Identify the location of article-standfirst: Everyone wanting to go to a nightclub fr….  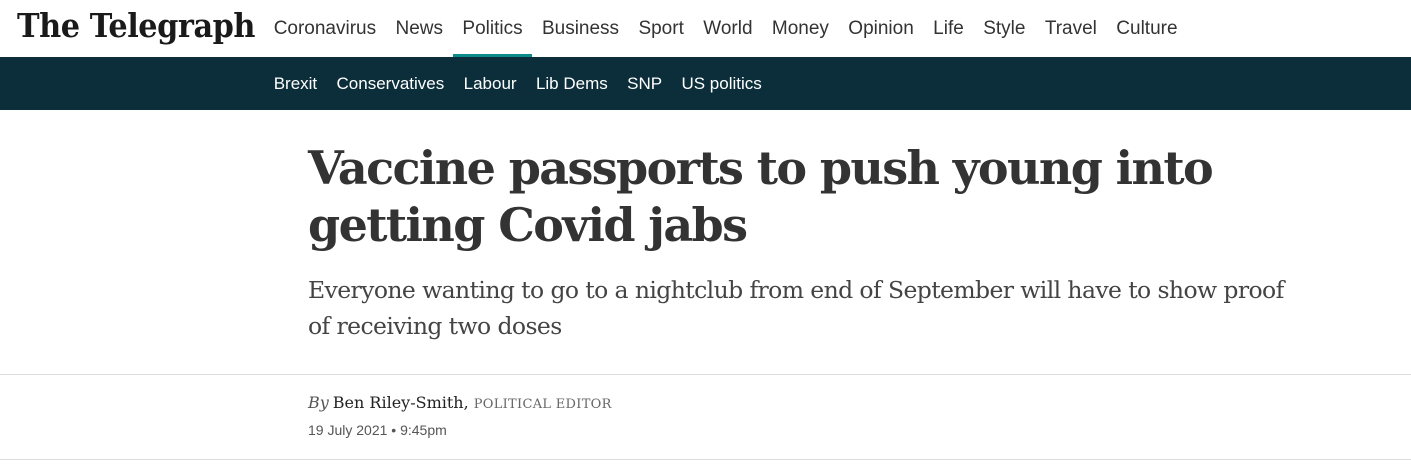
(796, 308).